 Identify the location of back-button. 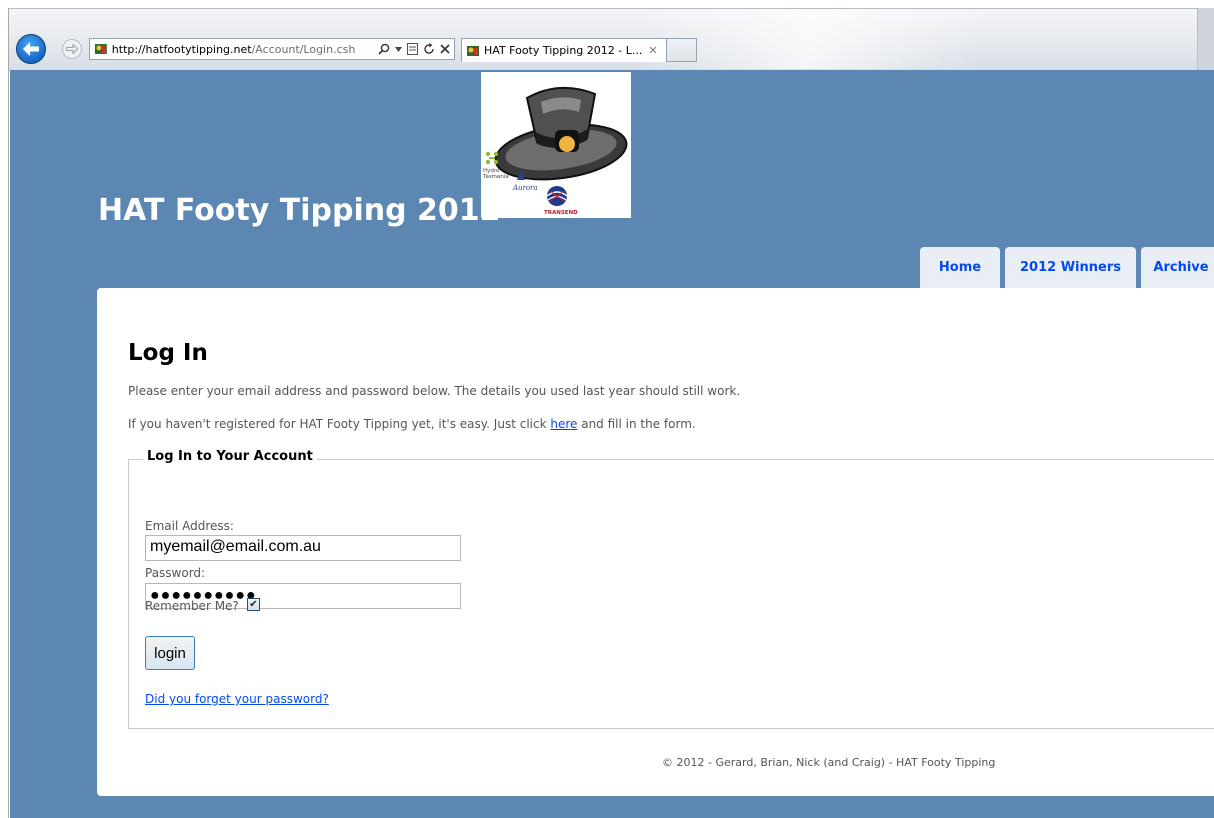
(31, 49).